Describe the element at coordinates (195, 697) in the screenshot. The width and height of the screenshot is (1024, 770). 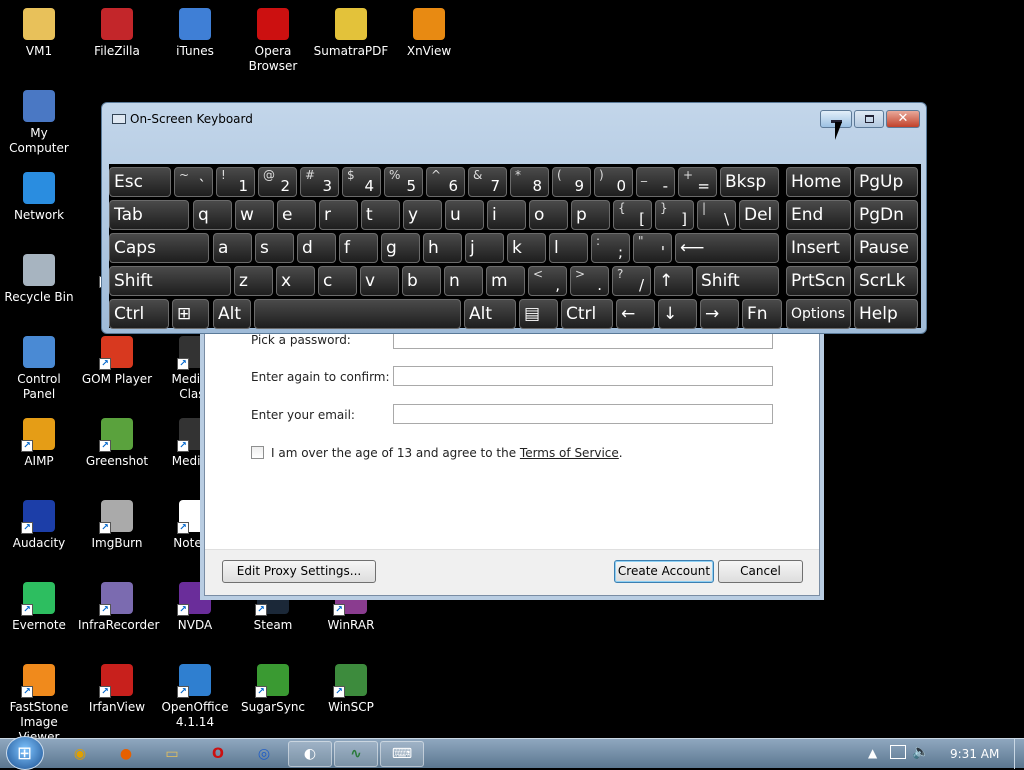
I see `desktop-icon-openoffice-4-1-14: ↗ OpenOffice 4.1.14` at that location.